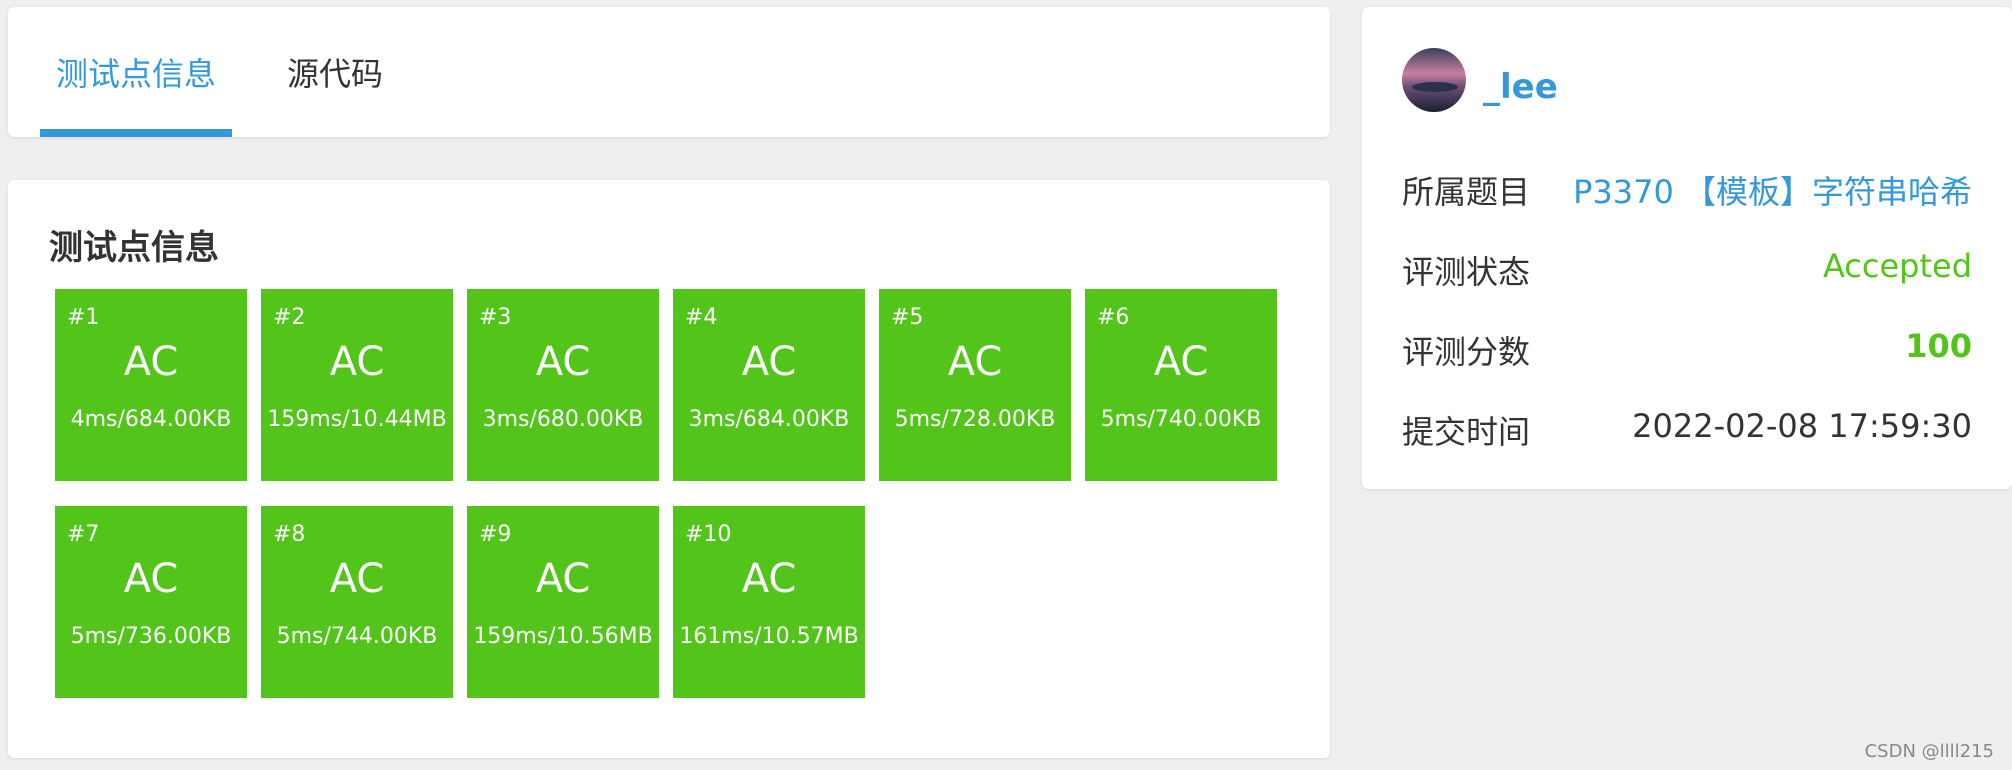 This screenshot has width=2012, height=770. What do you see at coordinates (151, 419) in the screenshot?
I see `testcase-resource: 4ms/684.00KB` at bounding box center [151, 419].